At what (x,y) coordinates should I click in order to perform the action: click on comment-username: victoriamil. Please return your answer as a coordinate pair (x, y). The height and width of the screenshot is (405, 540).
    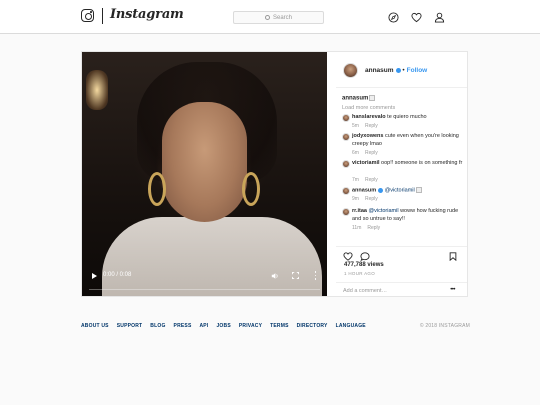
    Looking at the image, I should click on (366, 163).